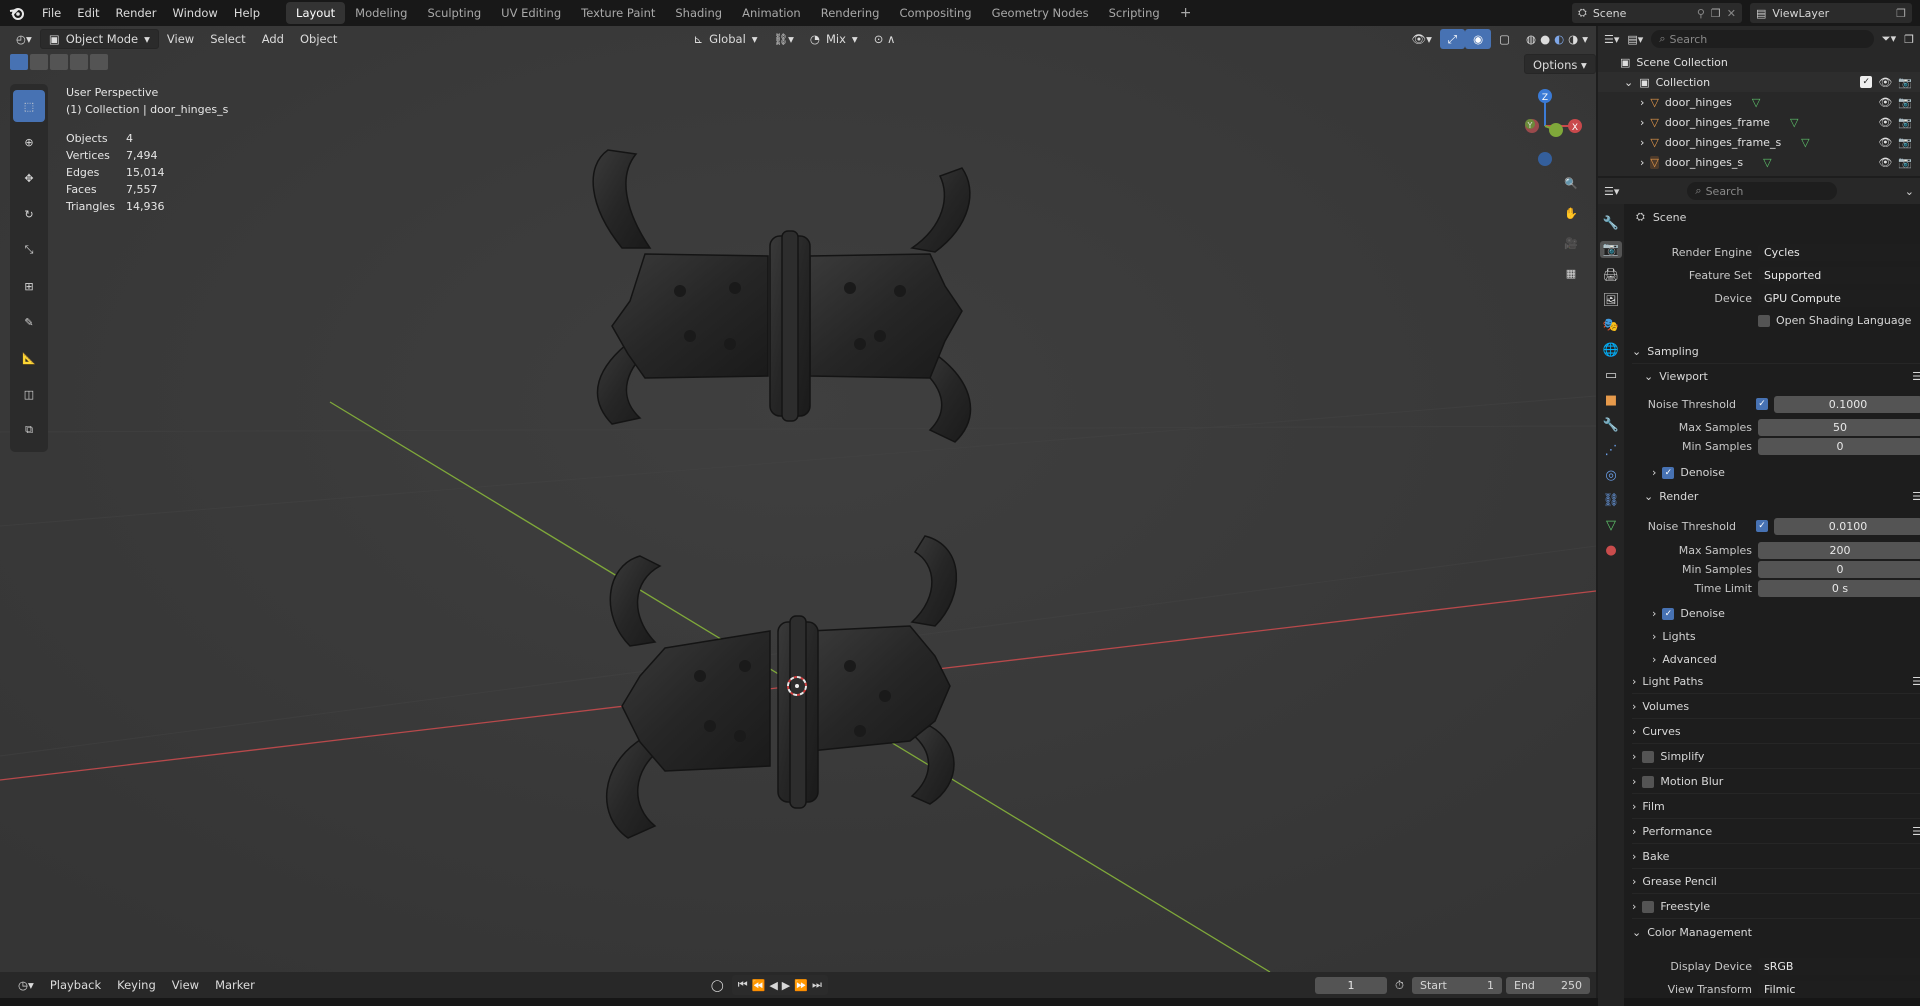 This screenshot has width=1920, height=1006. I want to click on viewport-denoise-row: › ✓ Denoise, so click(1688, 472).